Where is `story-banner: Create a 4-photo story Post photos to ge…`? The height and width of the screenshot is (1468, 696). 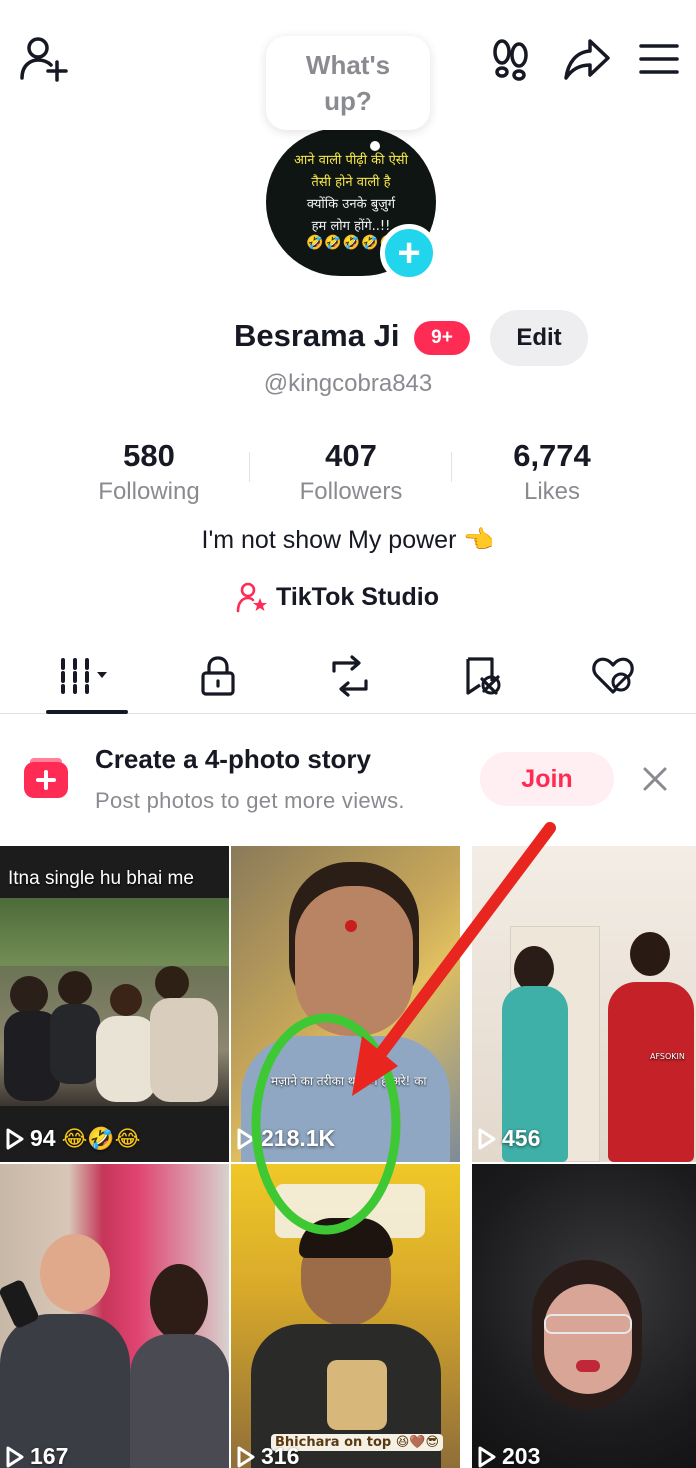 story-banner: Create a 4-photo story Post photos to ge… is located at coordinates (348, 780).